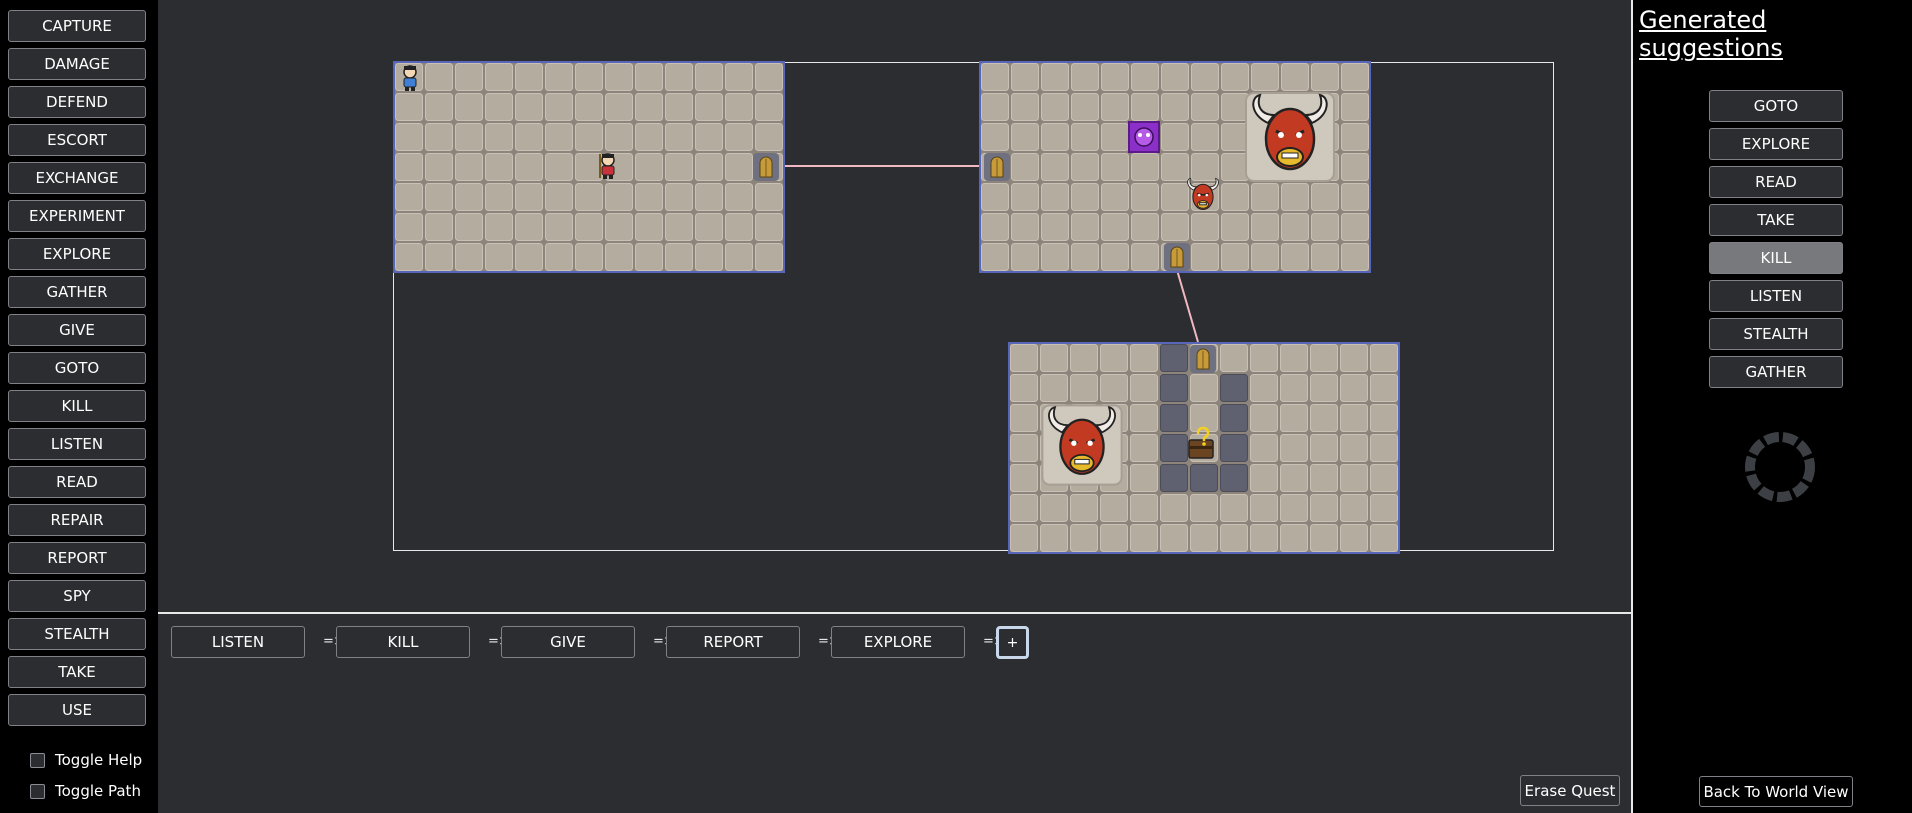  What do you see at coordinates (77, 672) in the screenshot?
I see `action-button-take: TAKE` at bounding box center [77, 672].